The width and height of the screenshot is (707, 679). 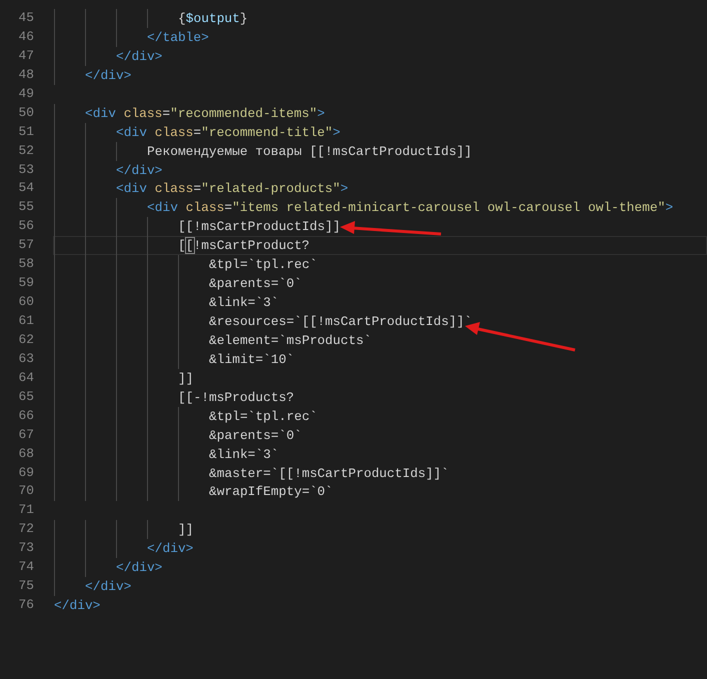 What do you see at coordinates (232, 189) in the screenshot?
I see `code-line: <div class="related-products">` at bounding box center [232, 189].